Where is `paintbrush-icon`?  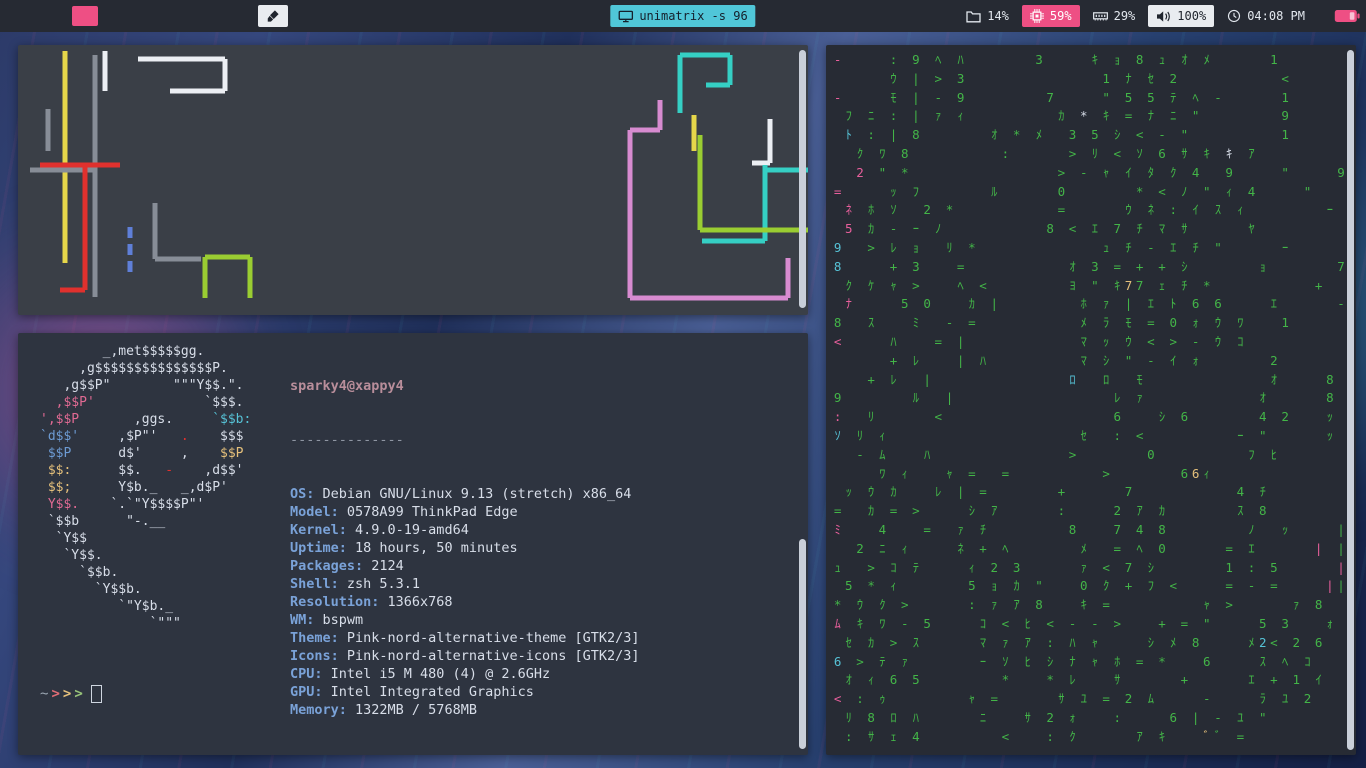
paintbrush-icon is located at coordinates (273, 16).